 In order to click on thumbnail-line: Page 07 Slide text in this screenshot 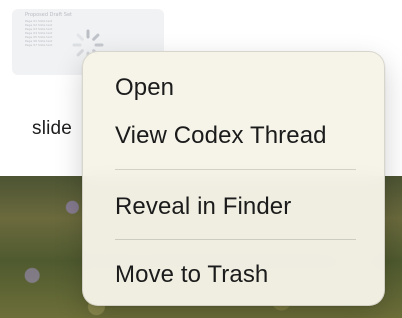, I will do `click(39, 45)`.